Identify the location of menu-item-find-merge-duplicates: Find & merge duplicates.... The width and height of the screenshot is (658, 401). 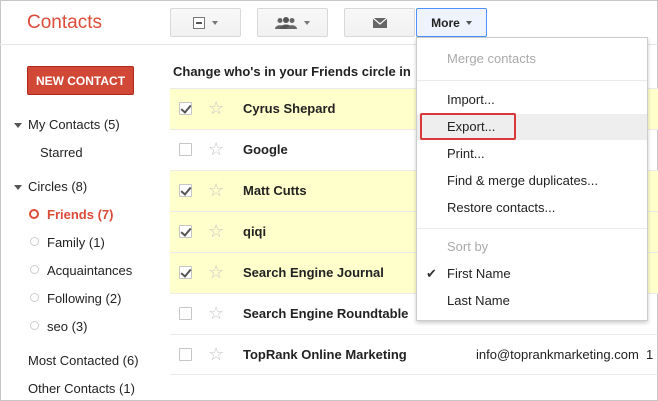
(532, 181).